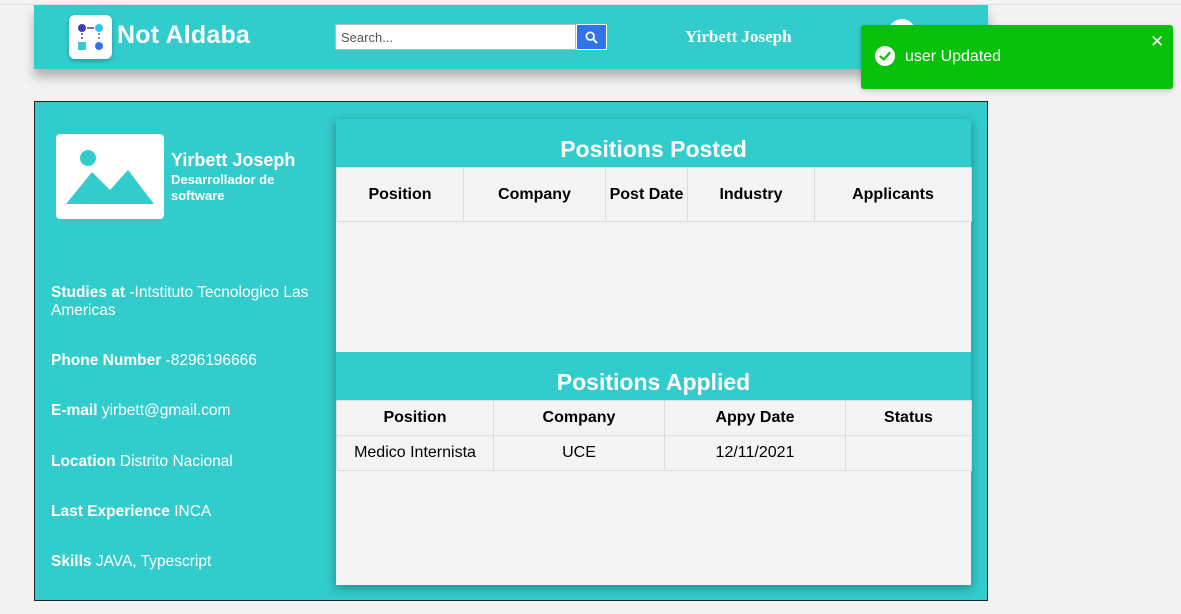  I want to click on info-last-experience: Last Experience INCA, so click(181, 512).